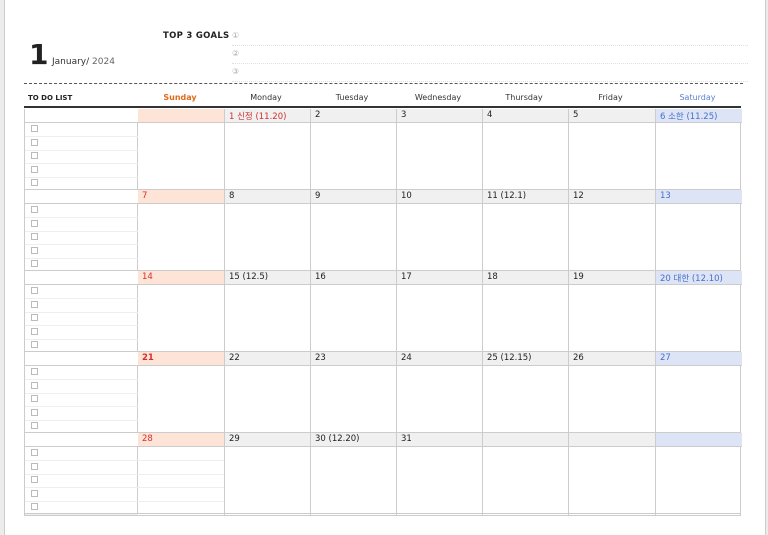 This screenshot has height=535, width=768. Describe the element at coordinates (612, 116) in the screenshot. I see `date-cell-friday: 5` at that location.